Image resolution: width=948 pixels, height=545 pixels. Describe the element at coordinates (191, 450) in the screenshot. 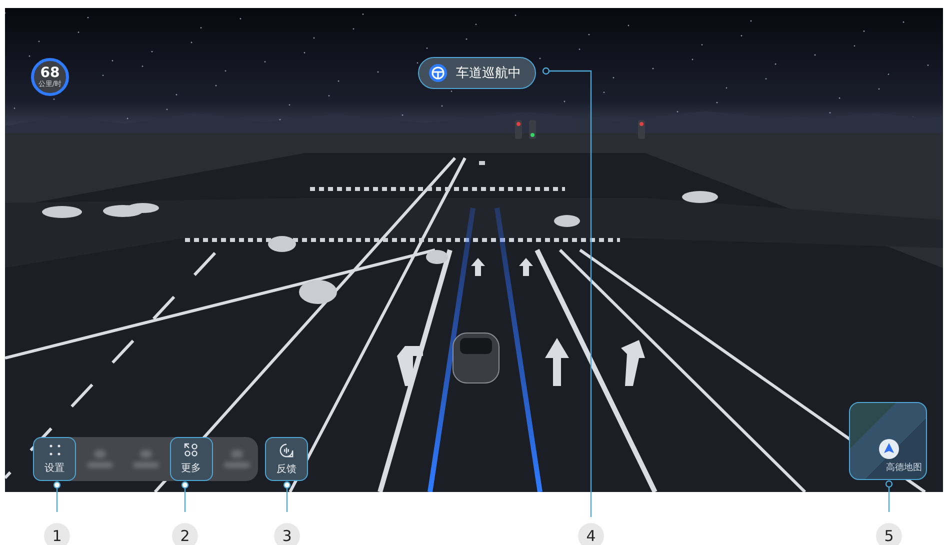

I see `apps-icon` at that location.